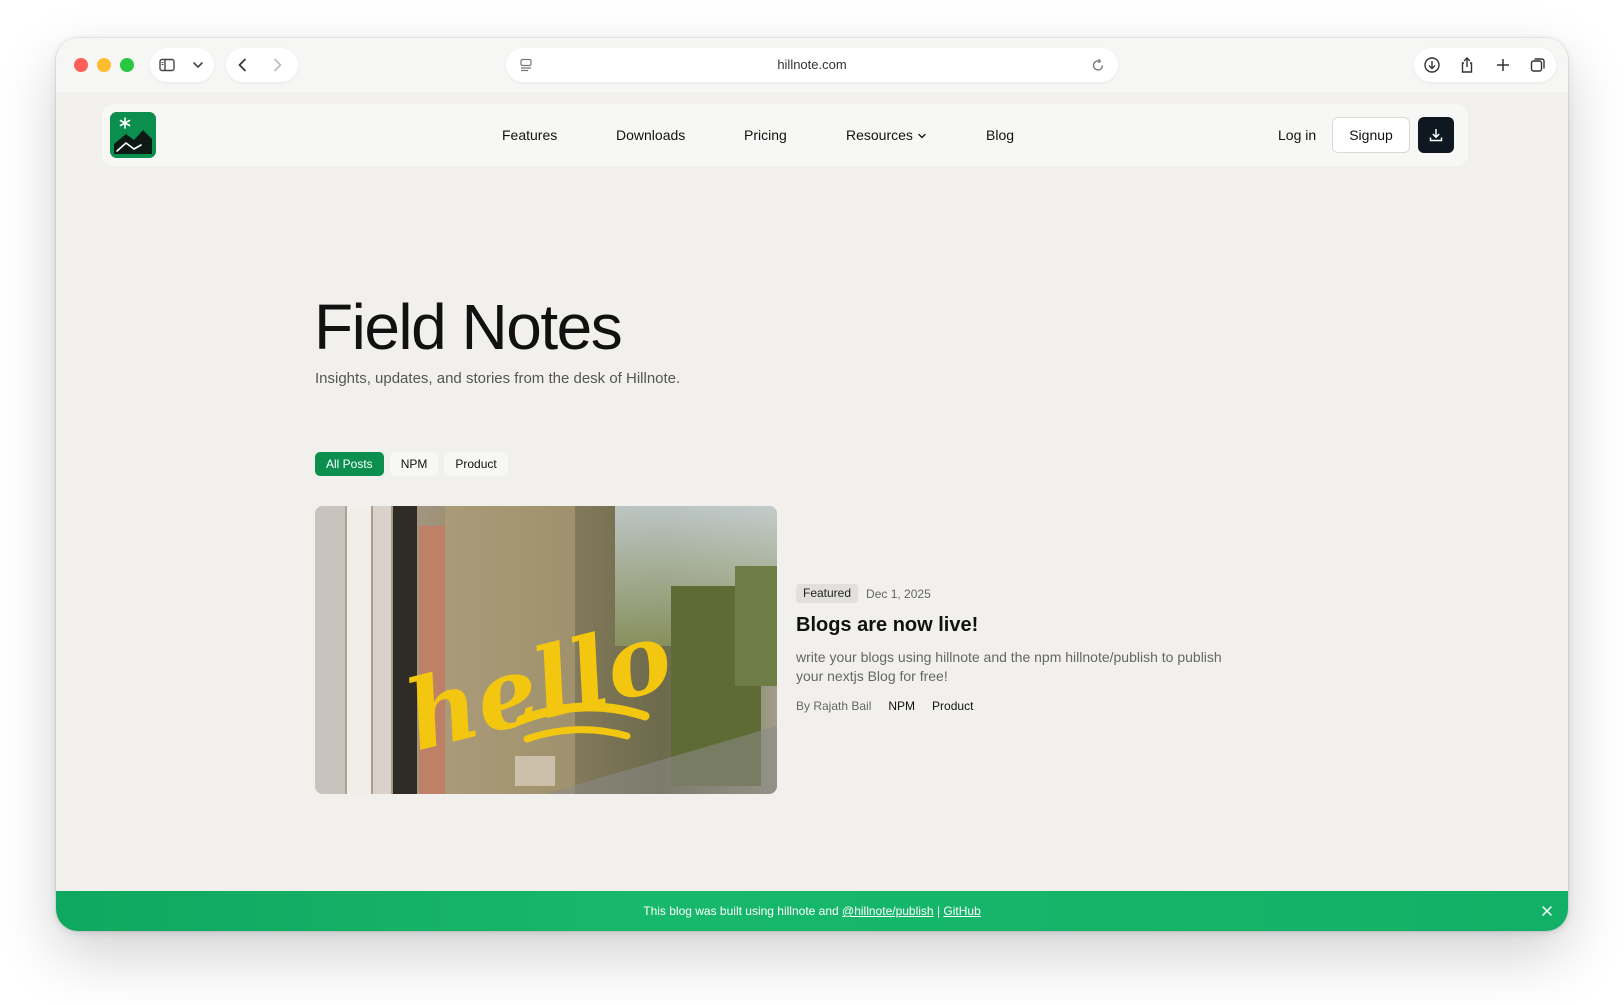  I want to click on nav-features: Features, so click(529, 135).